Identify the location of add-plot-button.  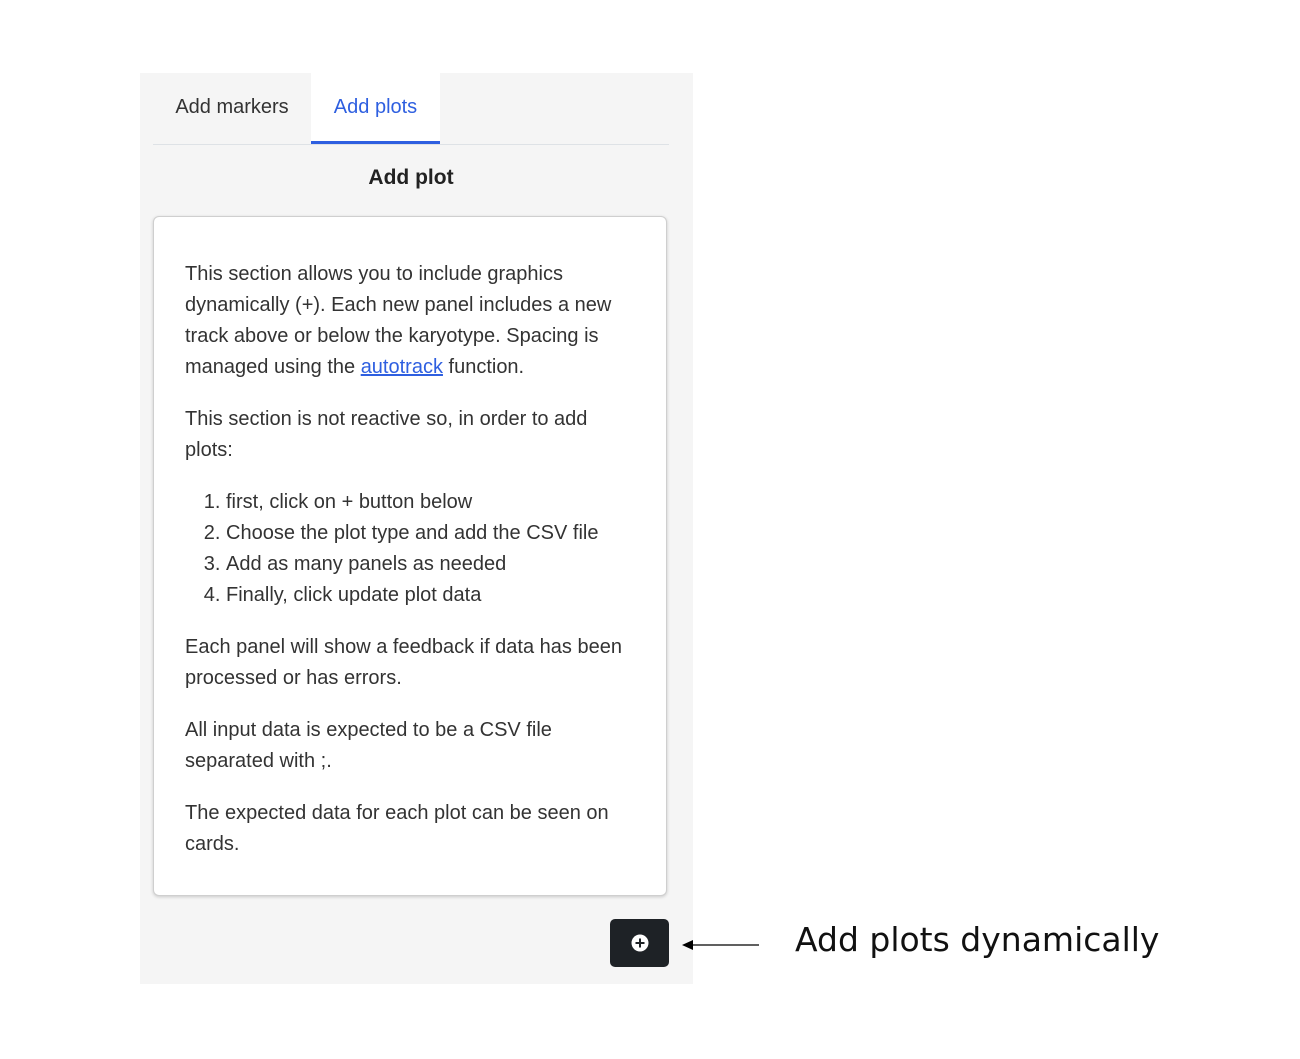
(639, 943).